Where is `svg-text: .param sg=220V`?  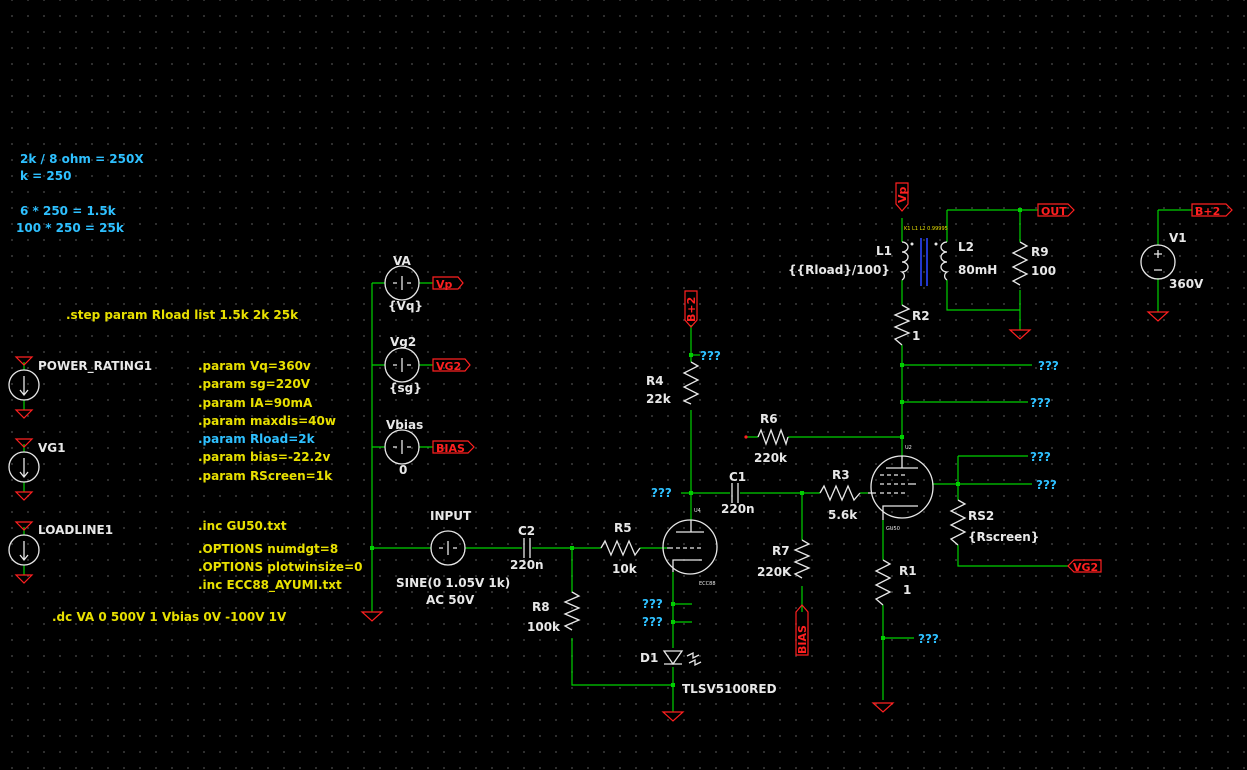
svg-text: .param sg=220V is located at coordinates (254, 384).